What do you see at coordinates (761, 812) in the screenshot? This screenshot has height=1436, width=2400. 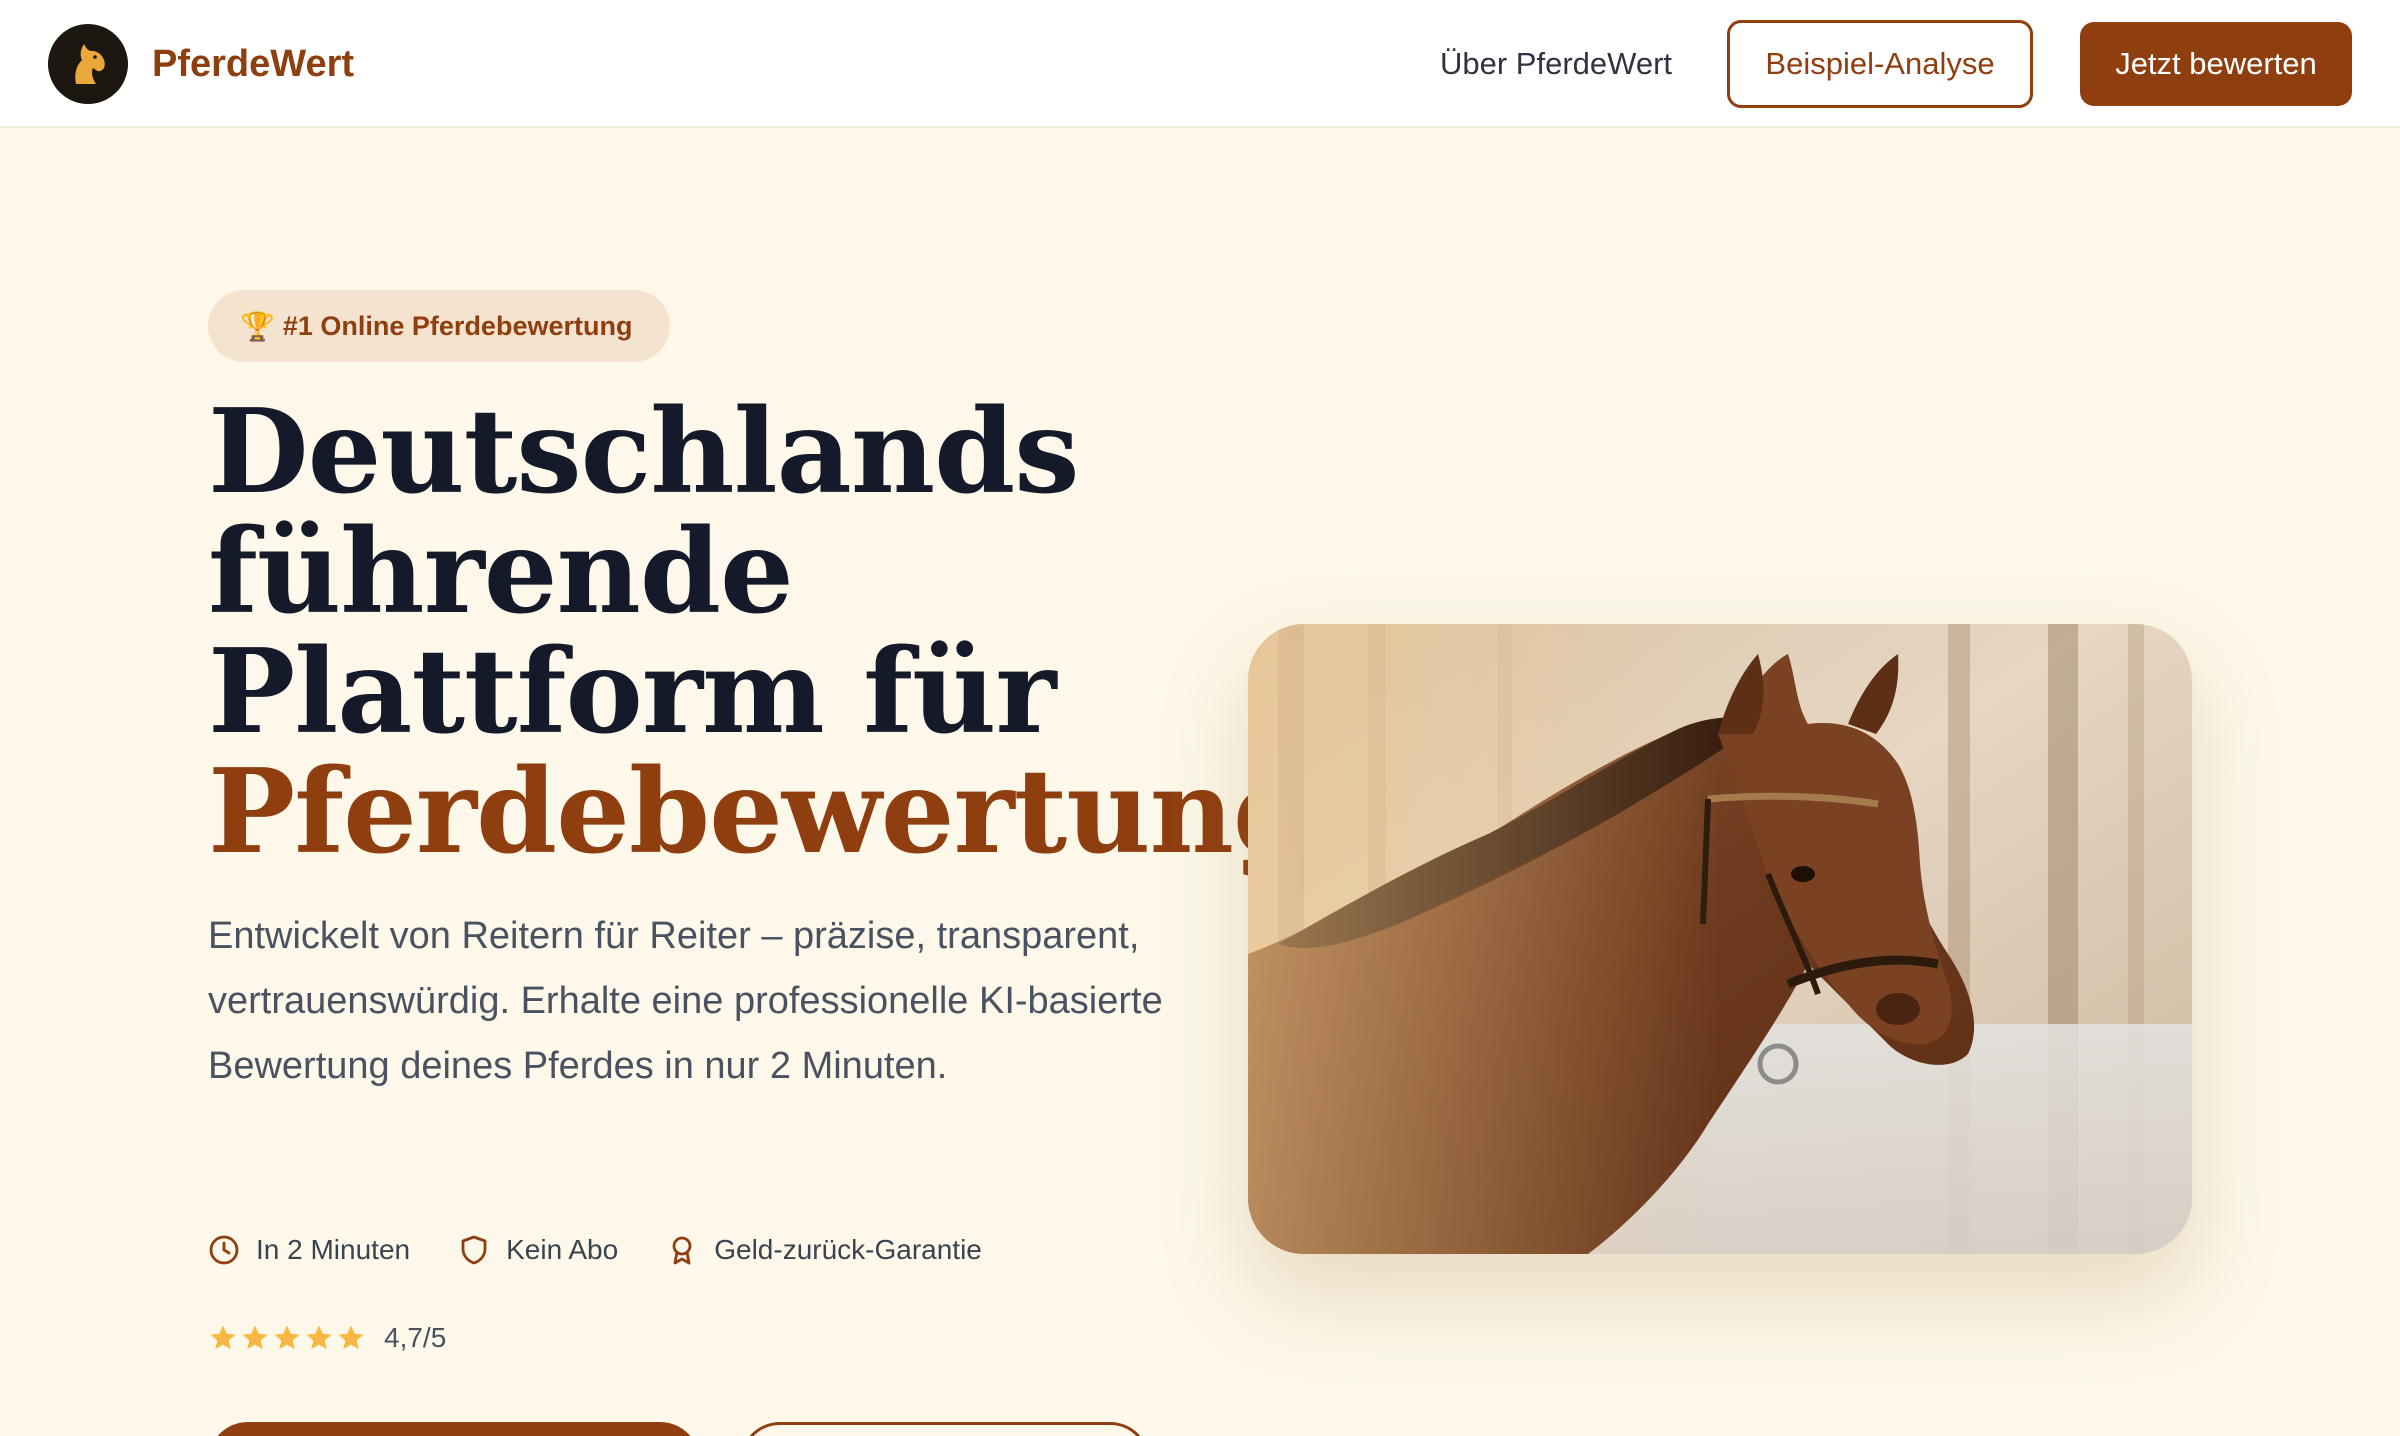 I see `headline-accent: Pferdebewertung` at bounding box center [761, 812].